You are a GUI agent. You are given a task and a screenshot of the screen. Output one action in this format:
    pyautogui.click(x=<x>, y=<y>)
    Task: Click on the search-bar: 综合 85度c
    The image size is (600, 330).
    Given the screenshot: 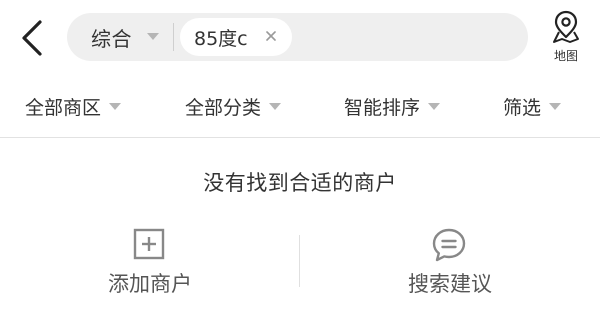 What is the action you would take?
    pyautogui.click(x=297, y=37)
    